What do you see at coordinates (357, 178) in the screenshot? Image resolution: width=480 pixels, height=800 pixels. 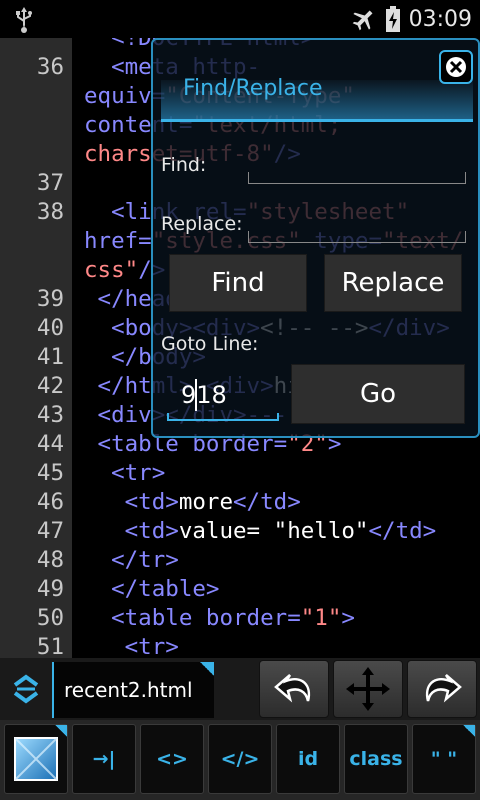 I see `find-input` at bounding box center [357, 178].